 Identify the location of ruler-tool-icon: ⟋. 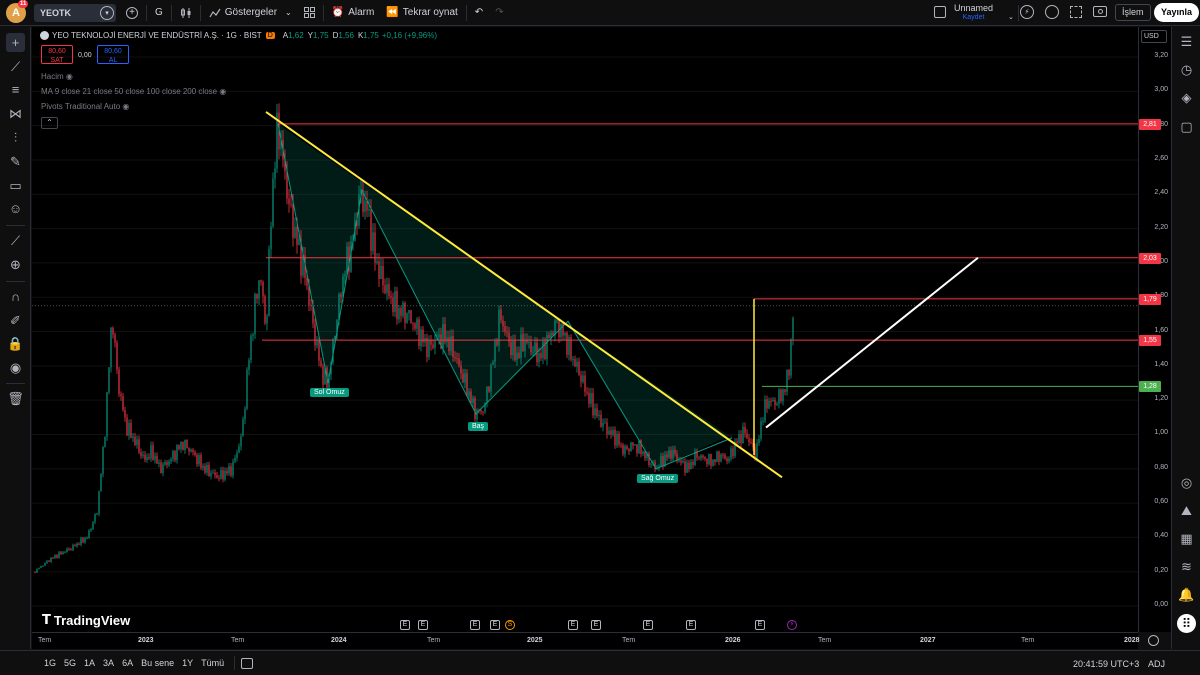
(15, 240).